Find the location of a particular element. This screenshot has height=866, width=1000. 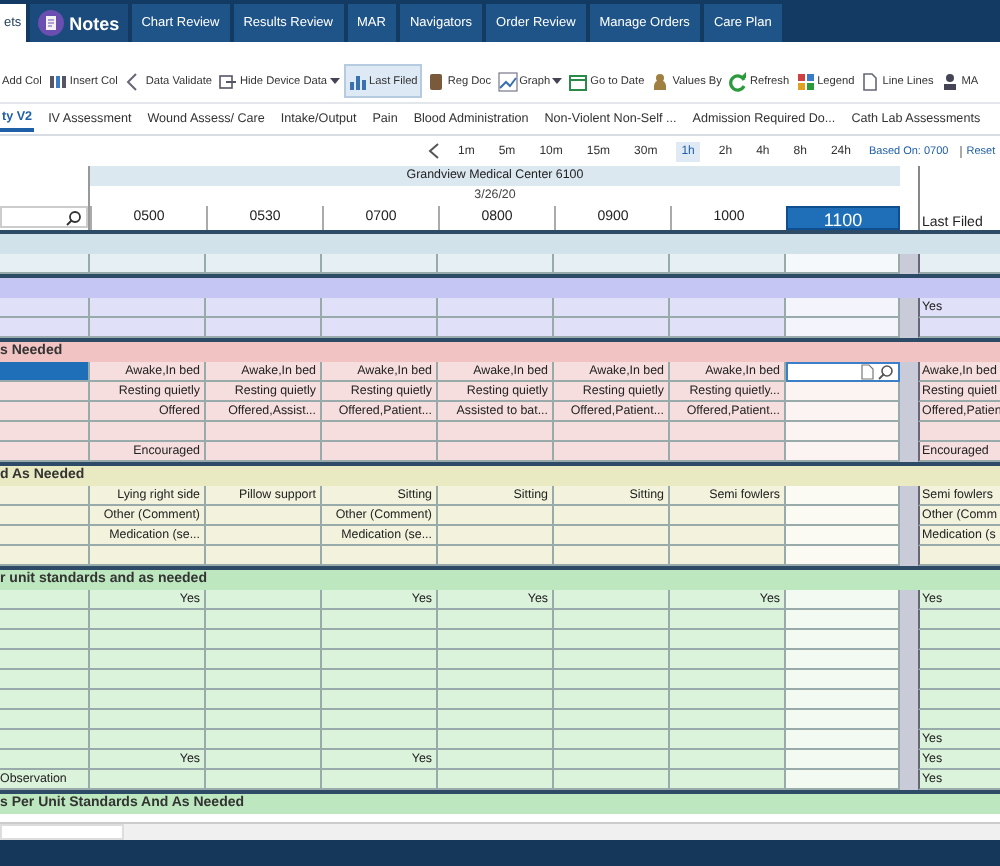

nav-tab: Notes is located at coordinates (78, 23).